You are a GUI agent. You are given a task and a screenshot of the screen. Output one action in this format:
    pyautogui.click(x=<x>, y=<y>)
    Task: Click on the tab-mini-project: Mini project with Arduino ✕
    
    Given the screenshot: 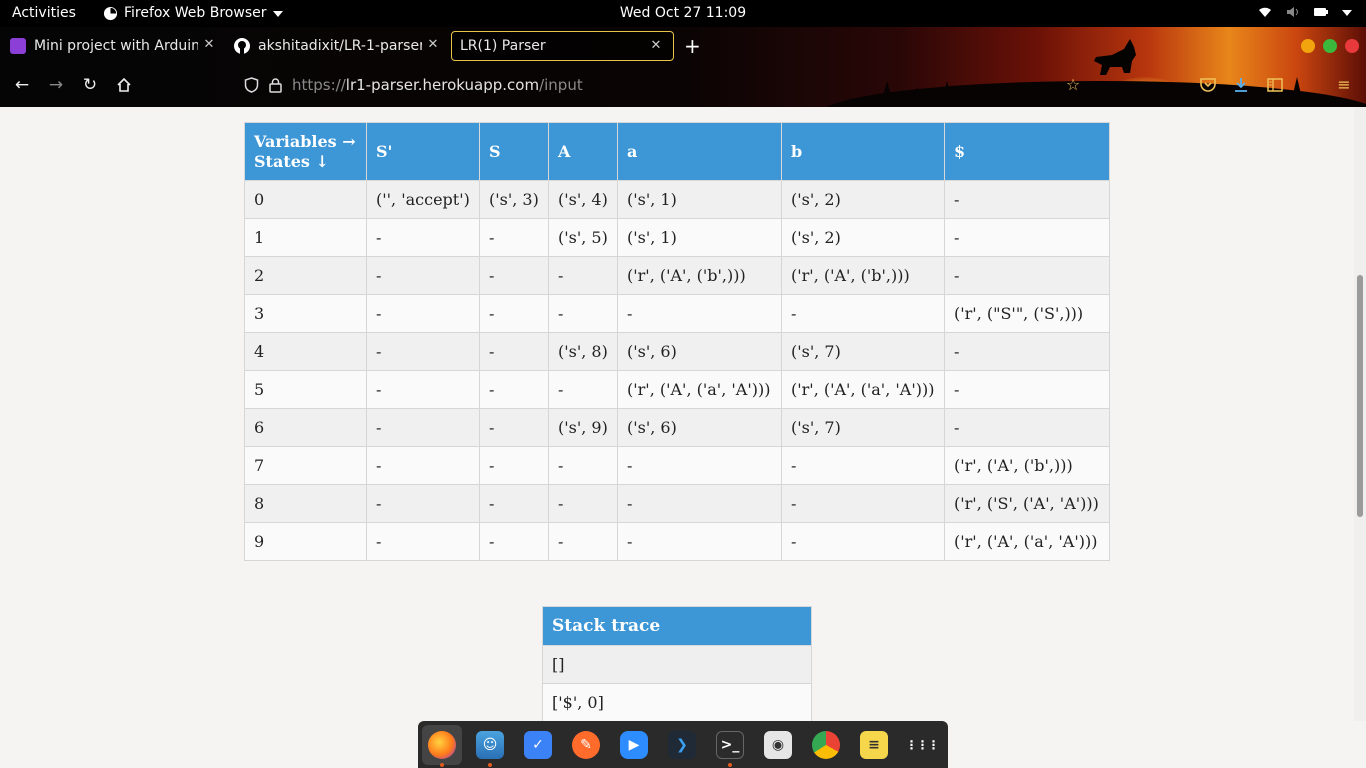 What is the action you would take?
    pyautogui.click(x=113, y=46)
    